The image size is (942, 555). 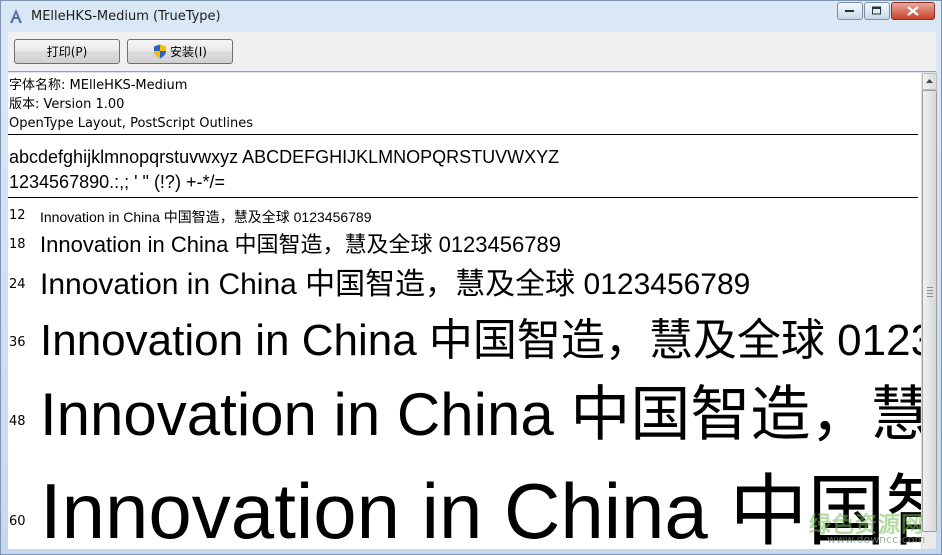 I want to click on font-name-text: 字体名称: MElleHKS-Medium, so click(x=98, y=85).